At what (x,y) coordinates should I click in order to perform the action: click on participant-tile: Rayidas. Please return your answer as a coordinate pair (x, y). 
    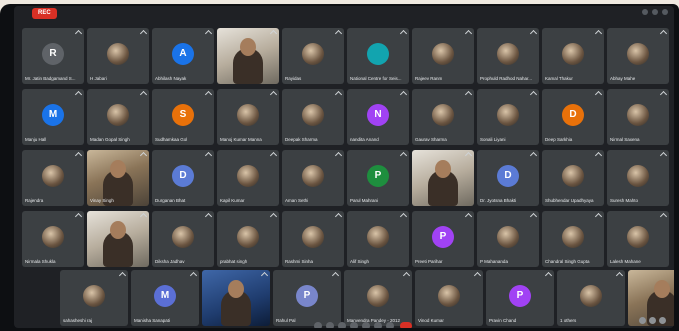
    Looking at the image, I should click on (313, 56).